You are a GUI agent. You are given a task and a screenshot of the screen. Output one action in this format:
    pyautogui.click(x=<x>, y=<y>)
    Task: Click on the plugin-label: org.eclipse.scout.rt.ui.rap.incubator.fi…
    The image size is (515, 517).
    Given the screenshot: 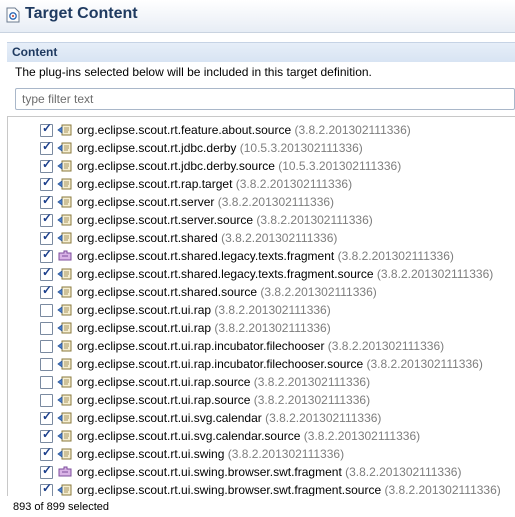 What is the action you would take?
    pyautogui.click(x=280, y=364)
    